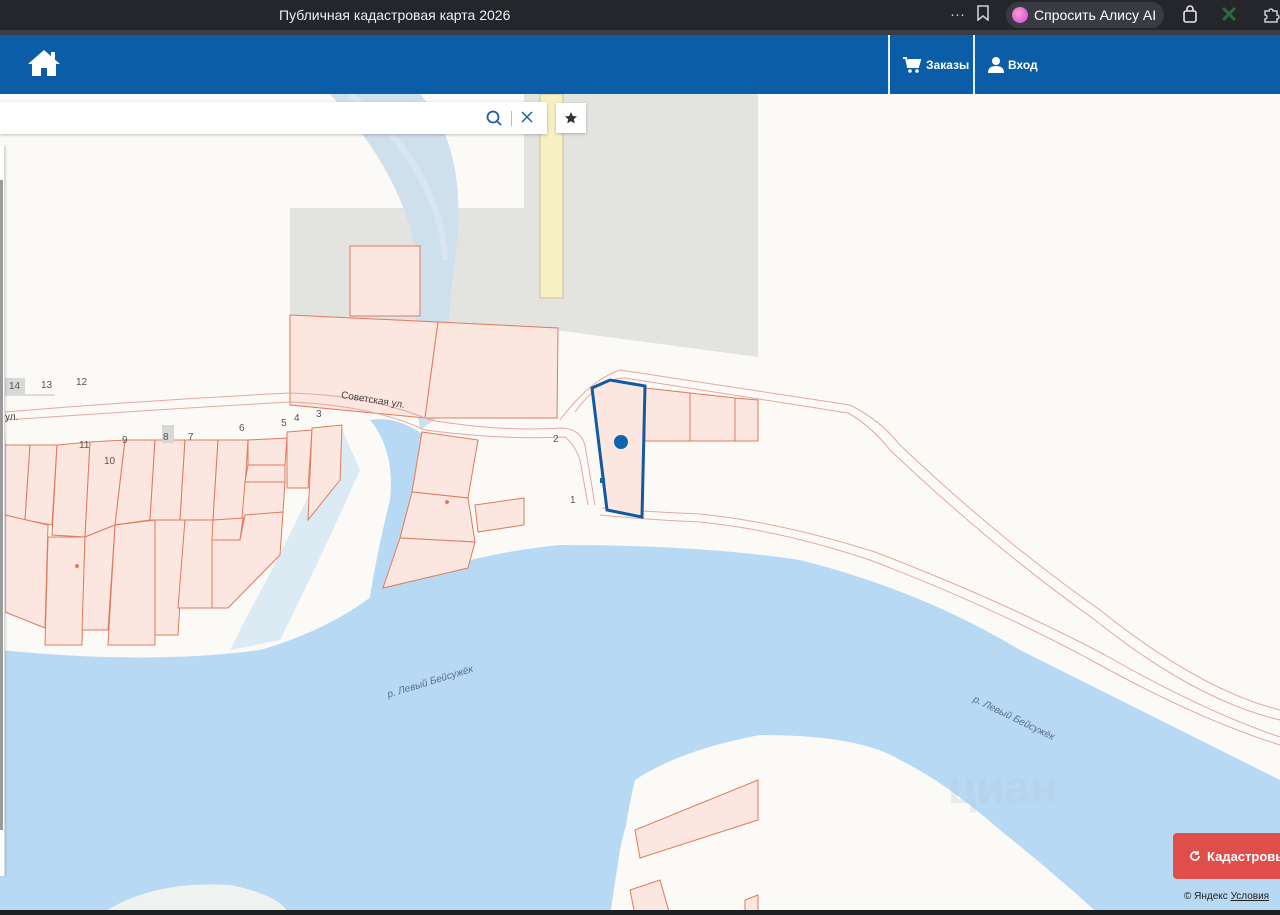 This screenshot has height=915, width=1280. What do you see at coordinates (1190, 17) in the screenshot?
I see `shopping-bag-icon` at bounding box center [1190, 17].